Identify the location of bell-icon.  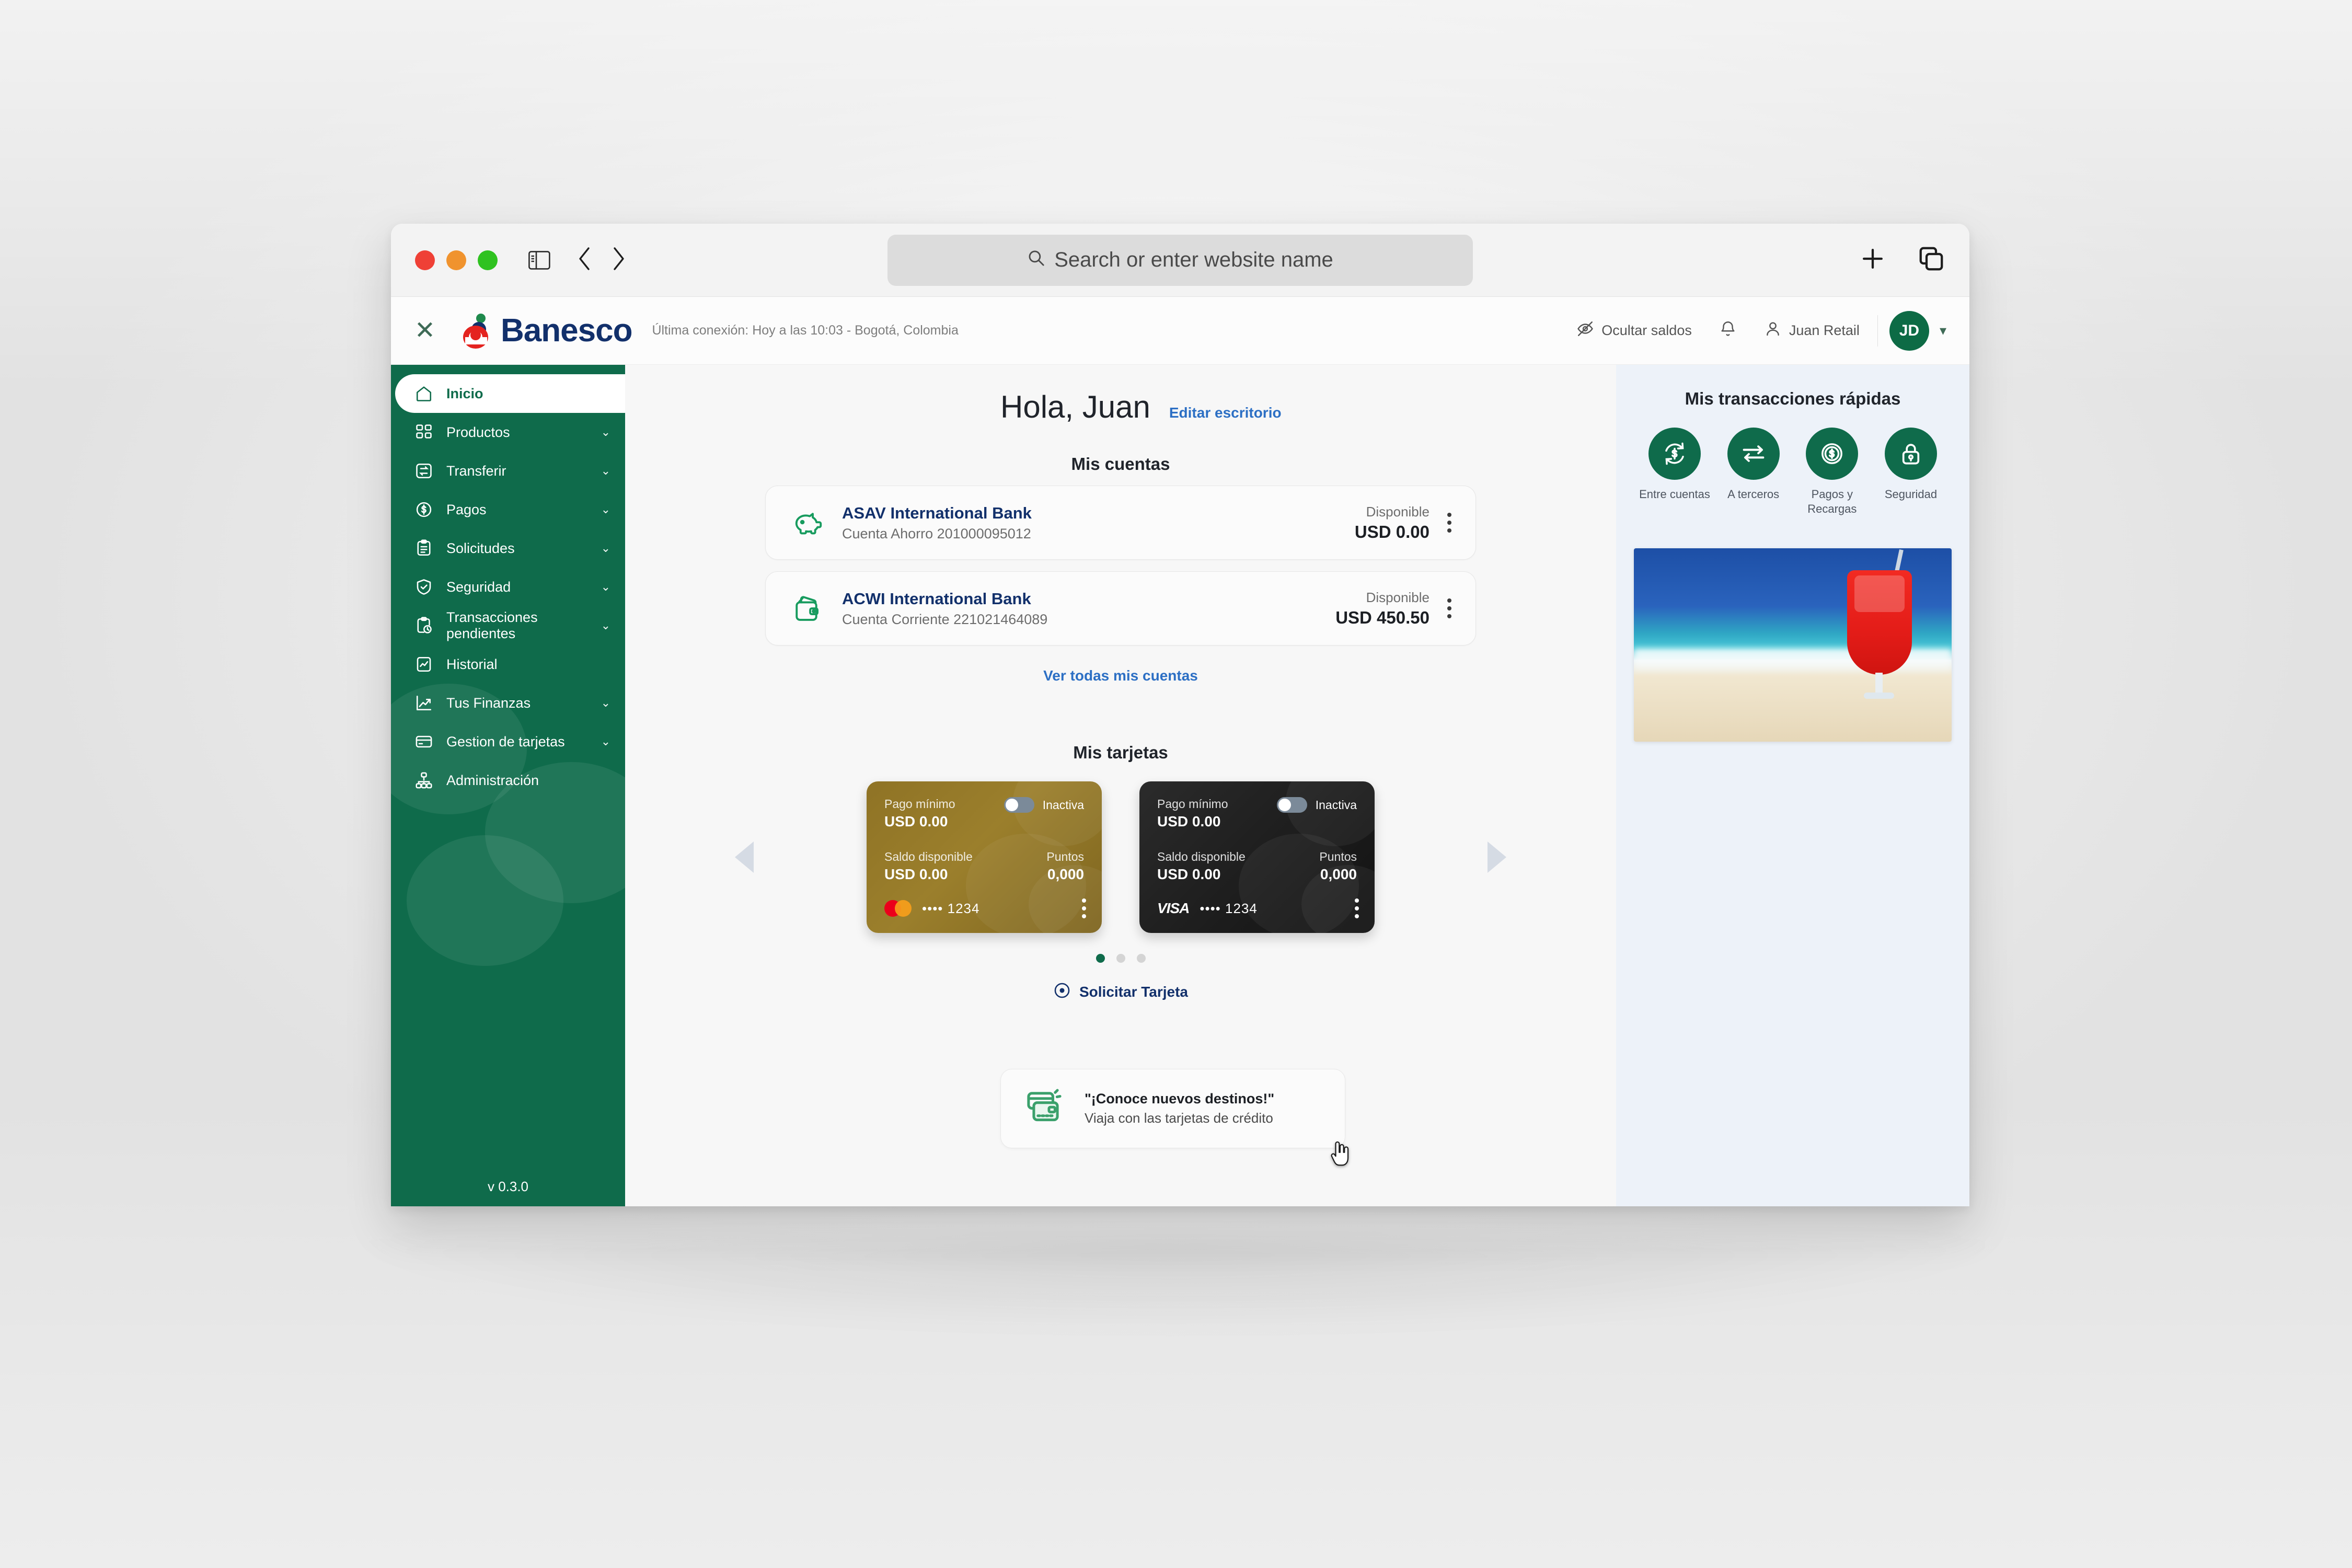
(1728, 330).